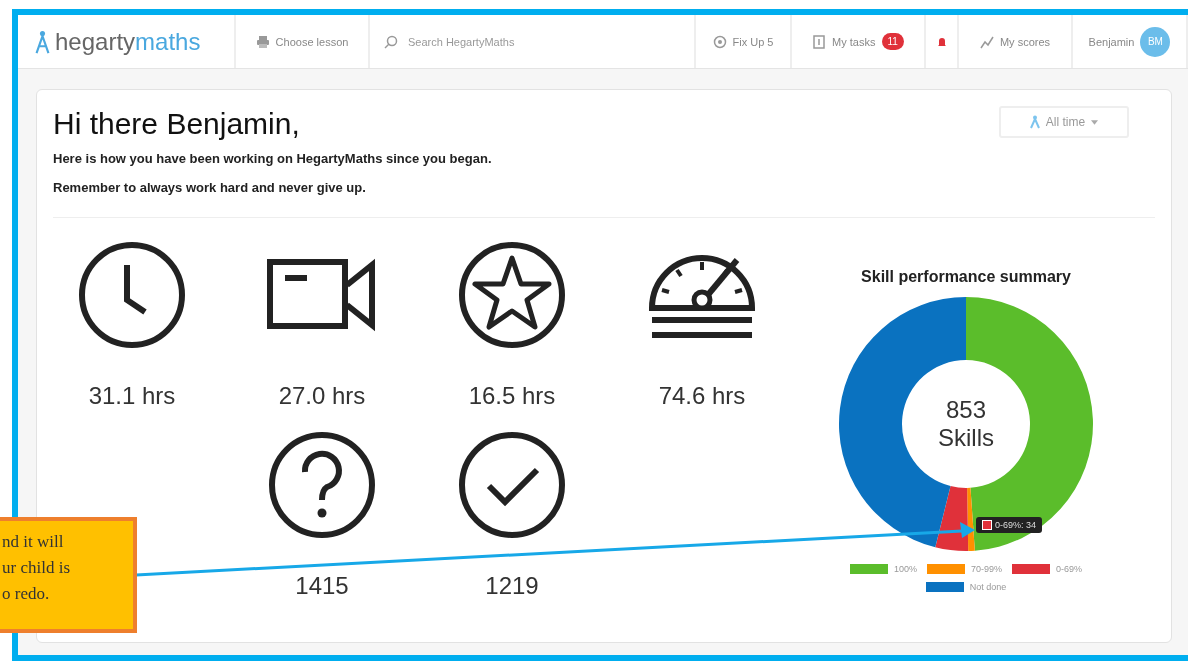  I want to click on greeting-title: Hi there Benjamin,, so click(177, 124).